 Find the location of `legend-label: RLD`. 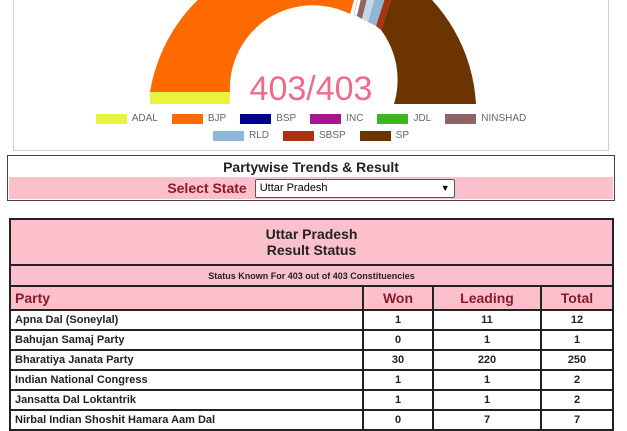

legend-label: RLD is located at coordinates (258, 135).